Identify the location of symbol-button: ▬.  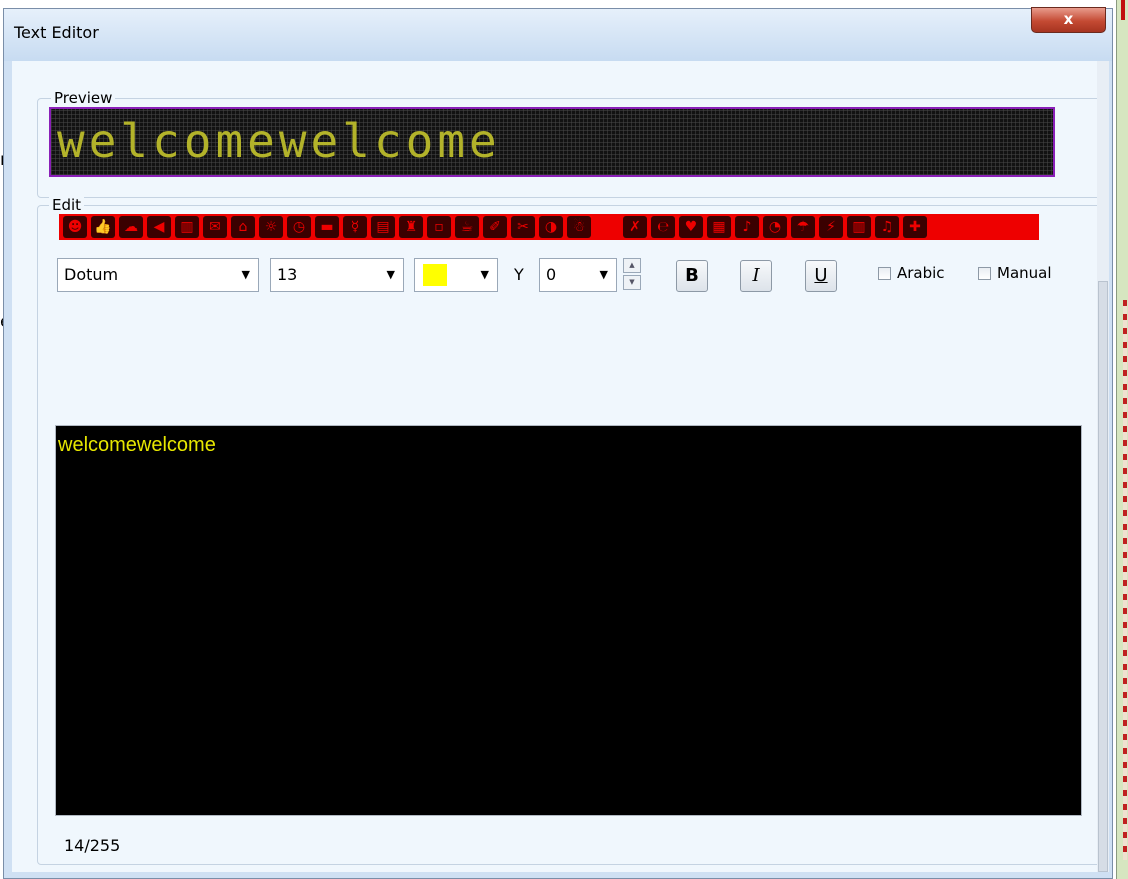
(327, 227).